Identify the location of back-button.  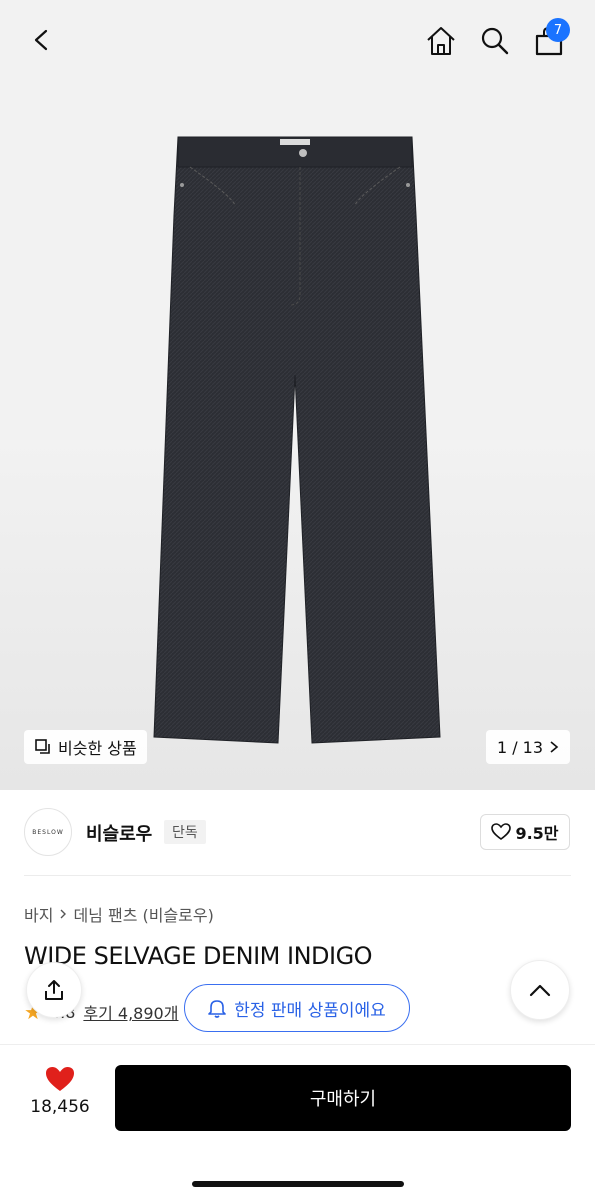
(42, 40).